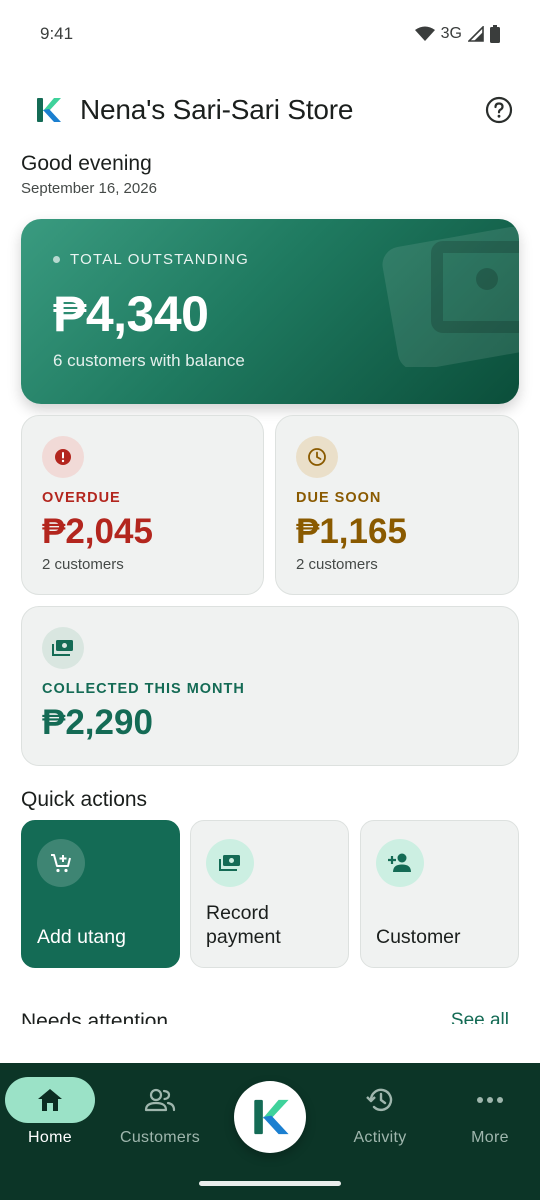 The height and width of the screenshot is (1200, 540). I want to click on add-utang-button: Add utang, so click(100, 894).